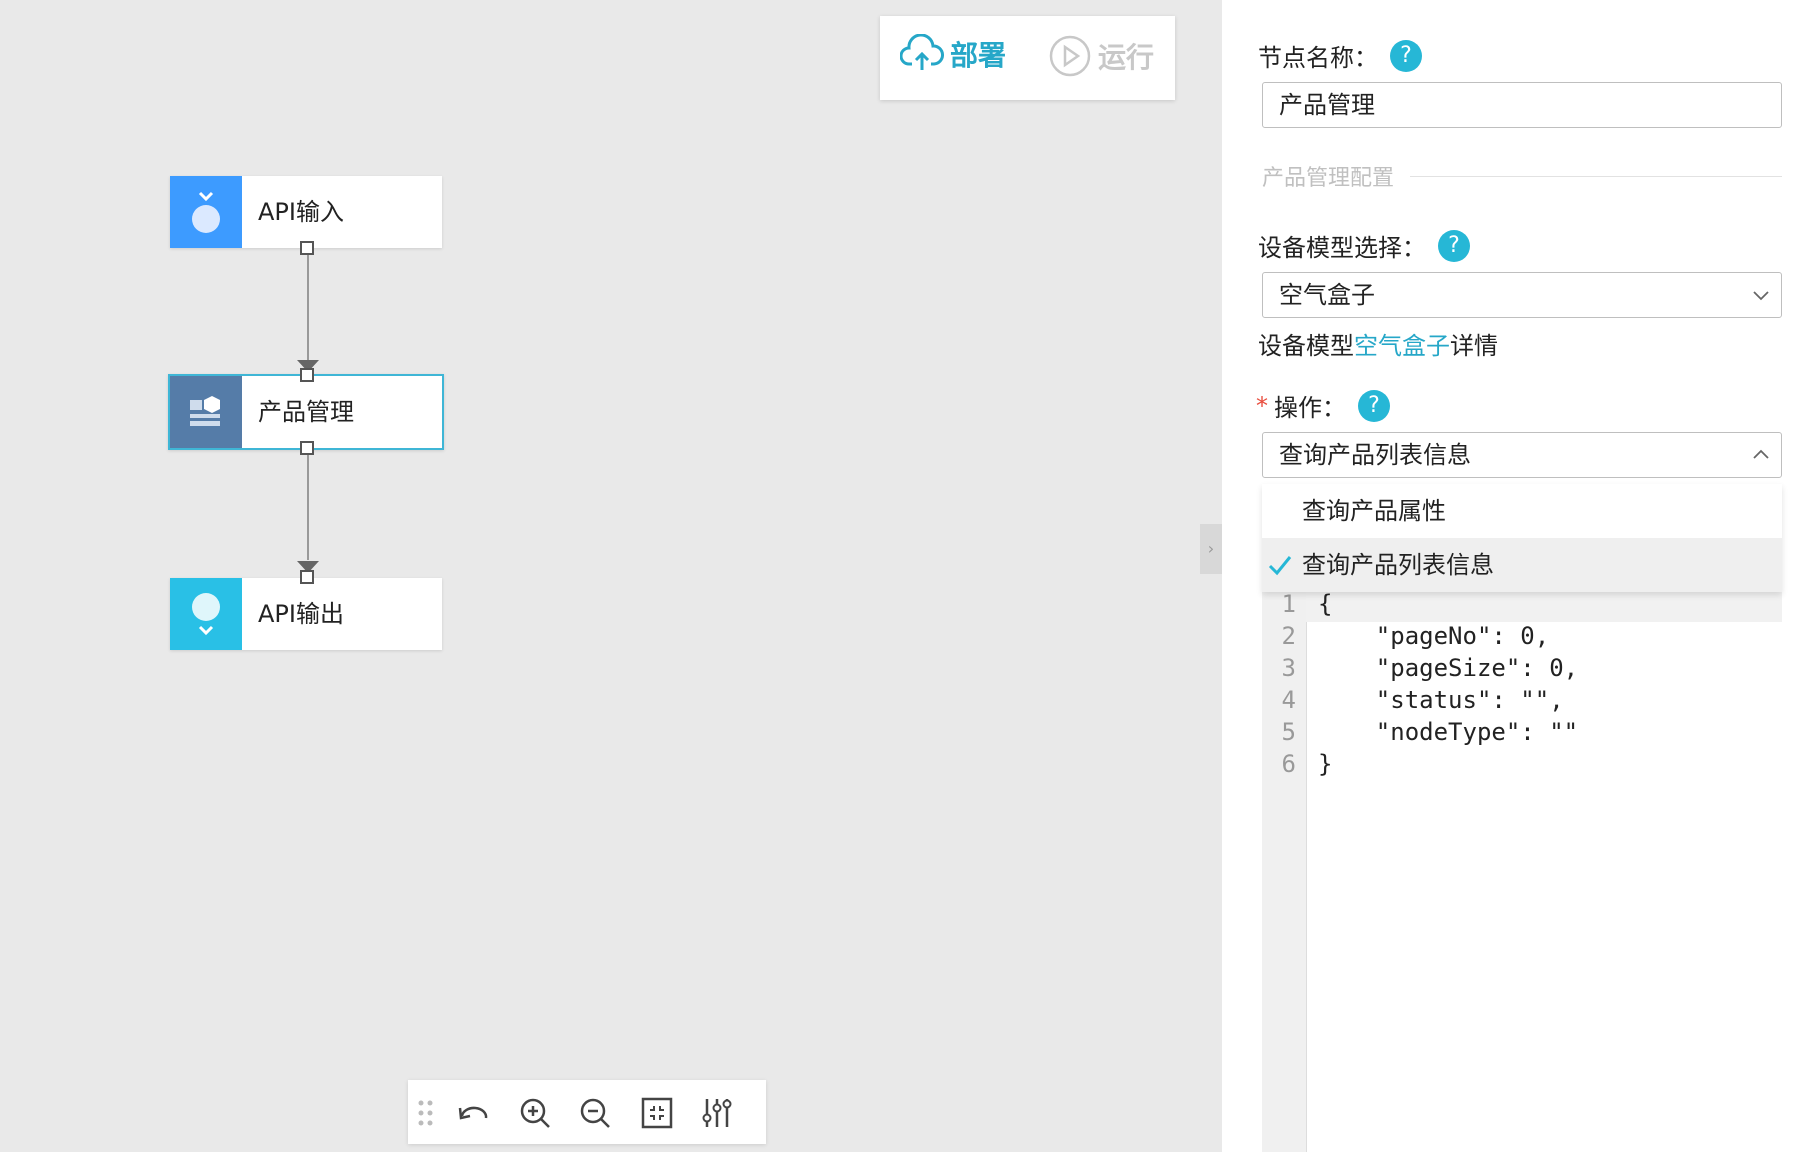 This screenshot has width=1796, height=1152. I want to click on current-line-highlight, so click(1544, 606).